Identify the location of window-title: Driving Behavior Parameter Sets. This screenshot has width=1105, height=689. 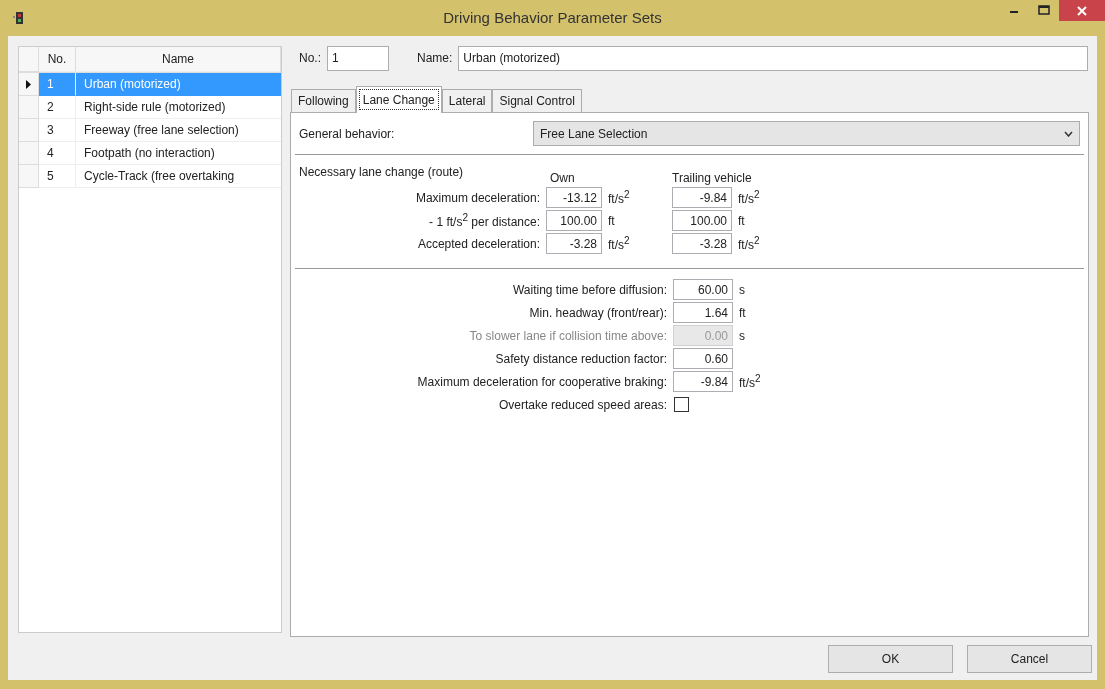
(552, 17).